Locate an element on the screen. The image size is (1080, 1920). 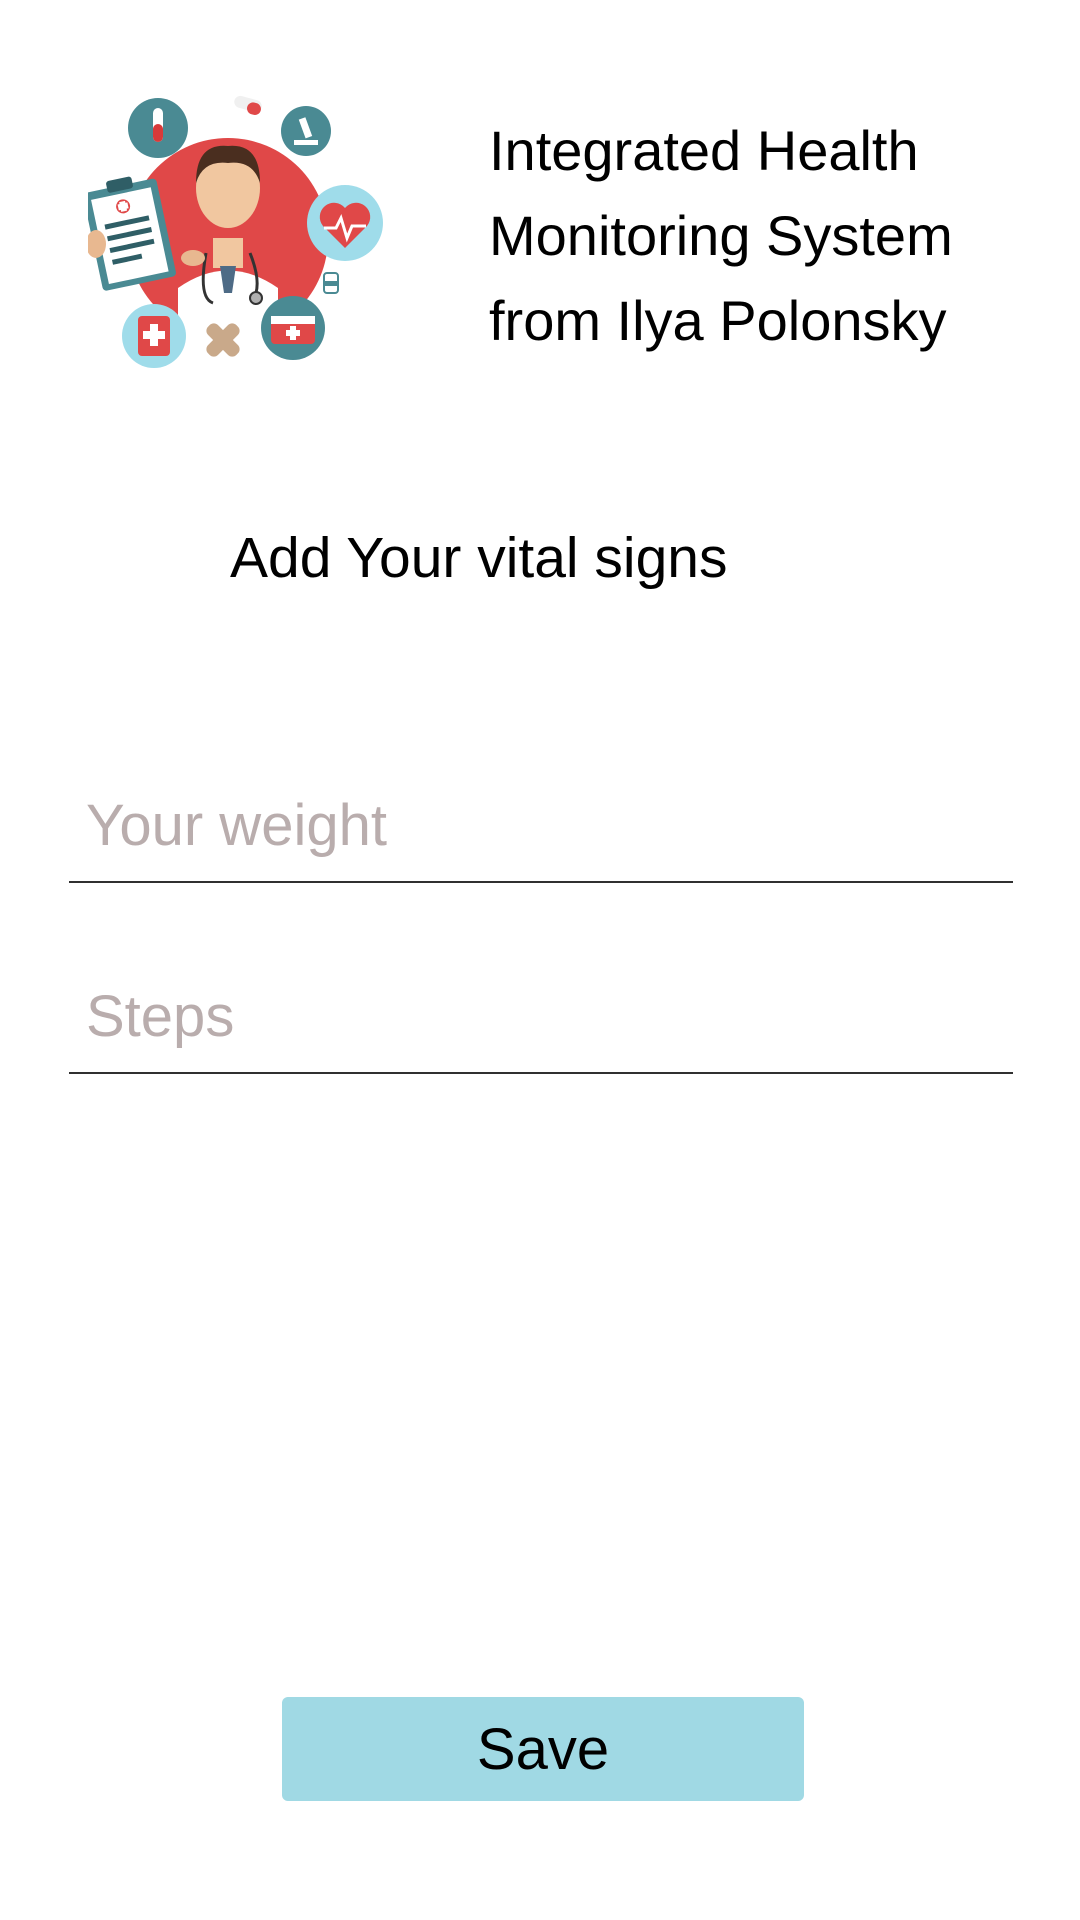
weight-input is located at coordinates (536, 825).